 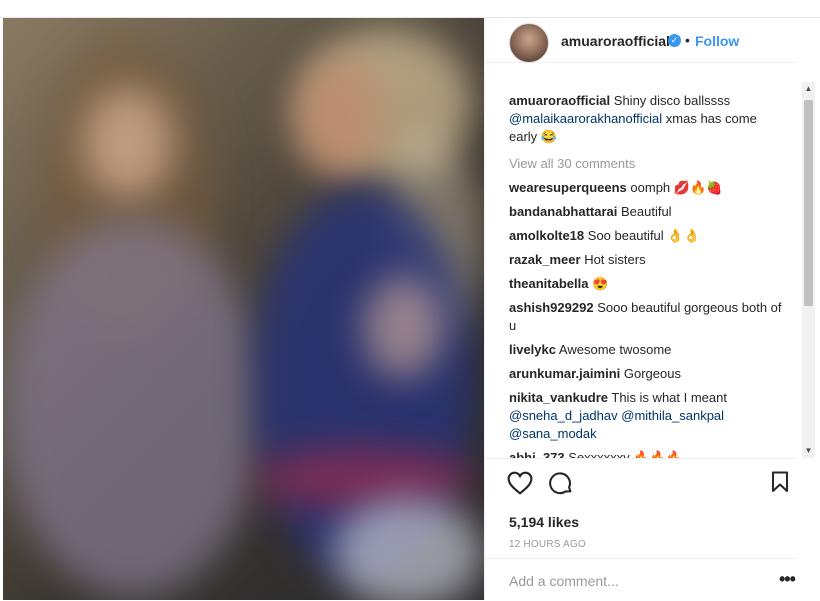 I want to click on post-actions: 5,194 likes 12 HOURS AGO, so click(x=641, y=508).